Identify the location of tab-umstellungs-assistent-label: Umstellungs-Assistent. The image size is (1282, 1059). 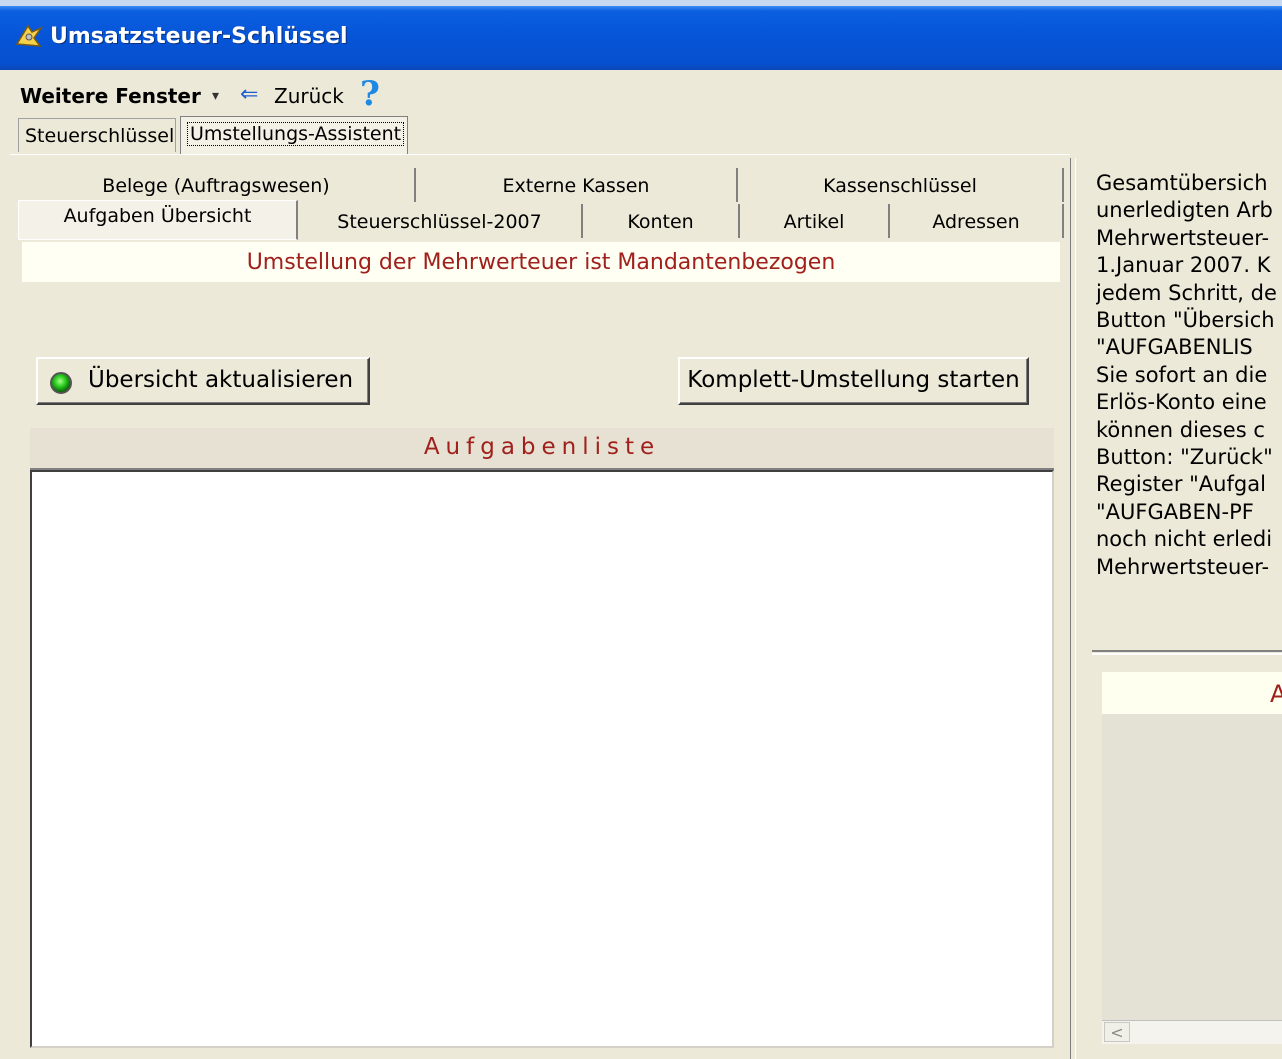
(296, 134).